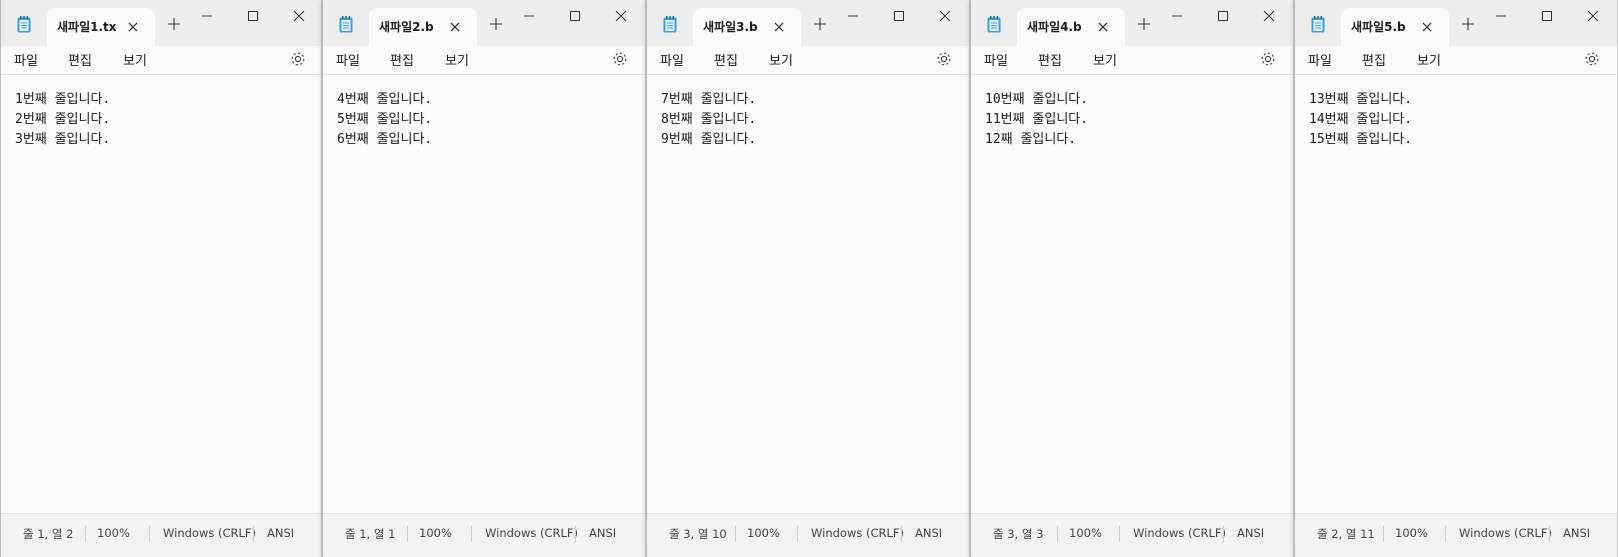  I want to click on title-bar: 새파일5.b, so click(1456, 23).